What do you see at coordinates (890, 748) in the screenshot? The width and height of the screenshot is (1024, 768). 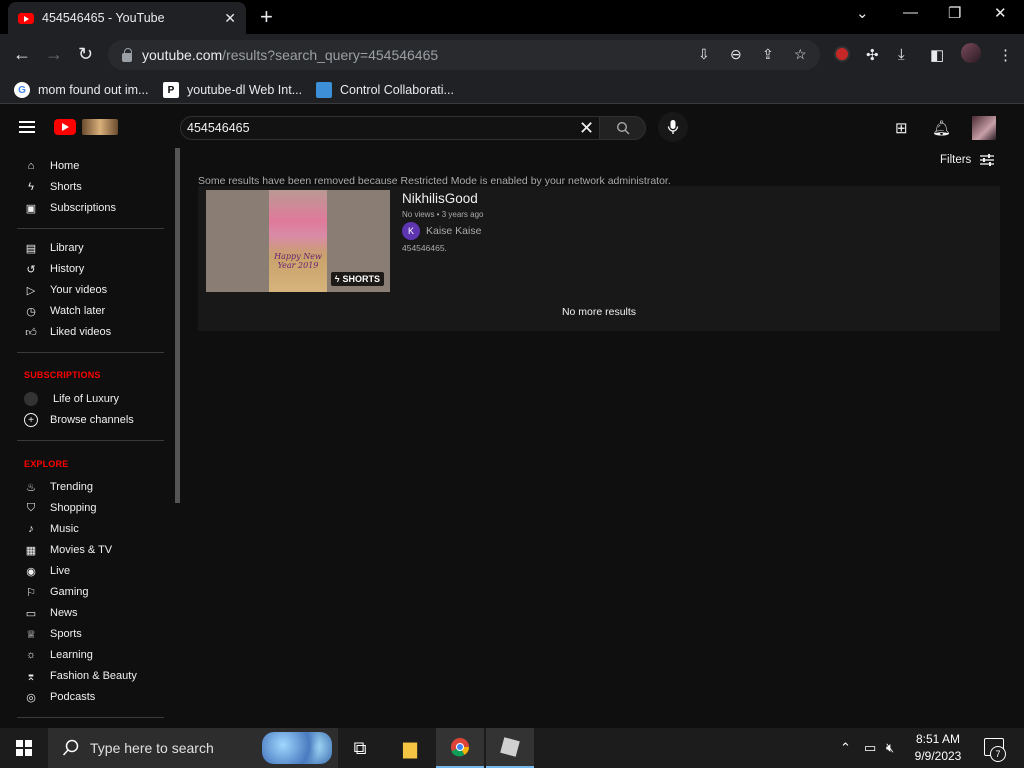 I see `volume-muted-icon: 🔇︎` at bounding box center [890, 748].